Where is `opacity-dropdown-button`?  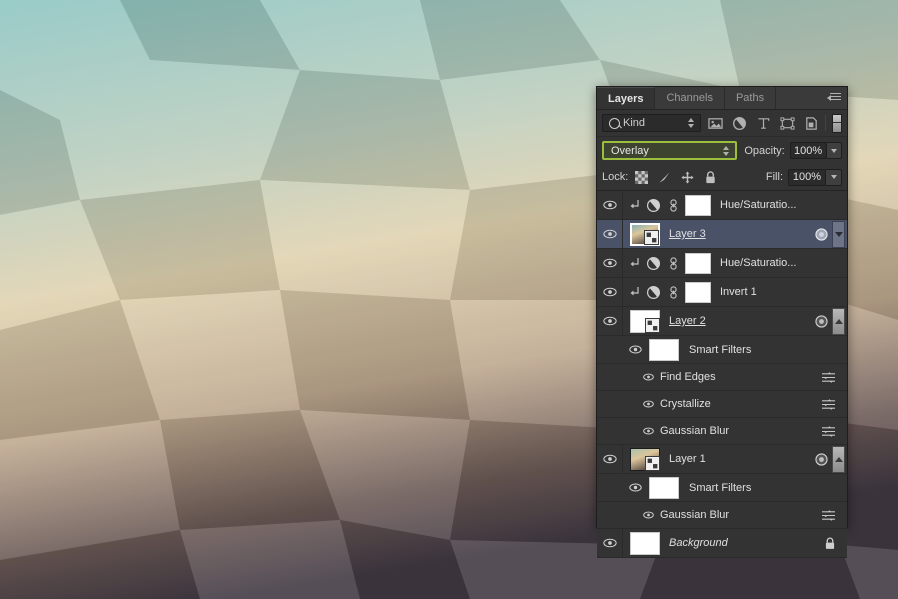 opacity-dropdown-button is located at coordinates (834, 150).